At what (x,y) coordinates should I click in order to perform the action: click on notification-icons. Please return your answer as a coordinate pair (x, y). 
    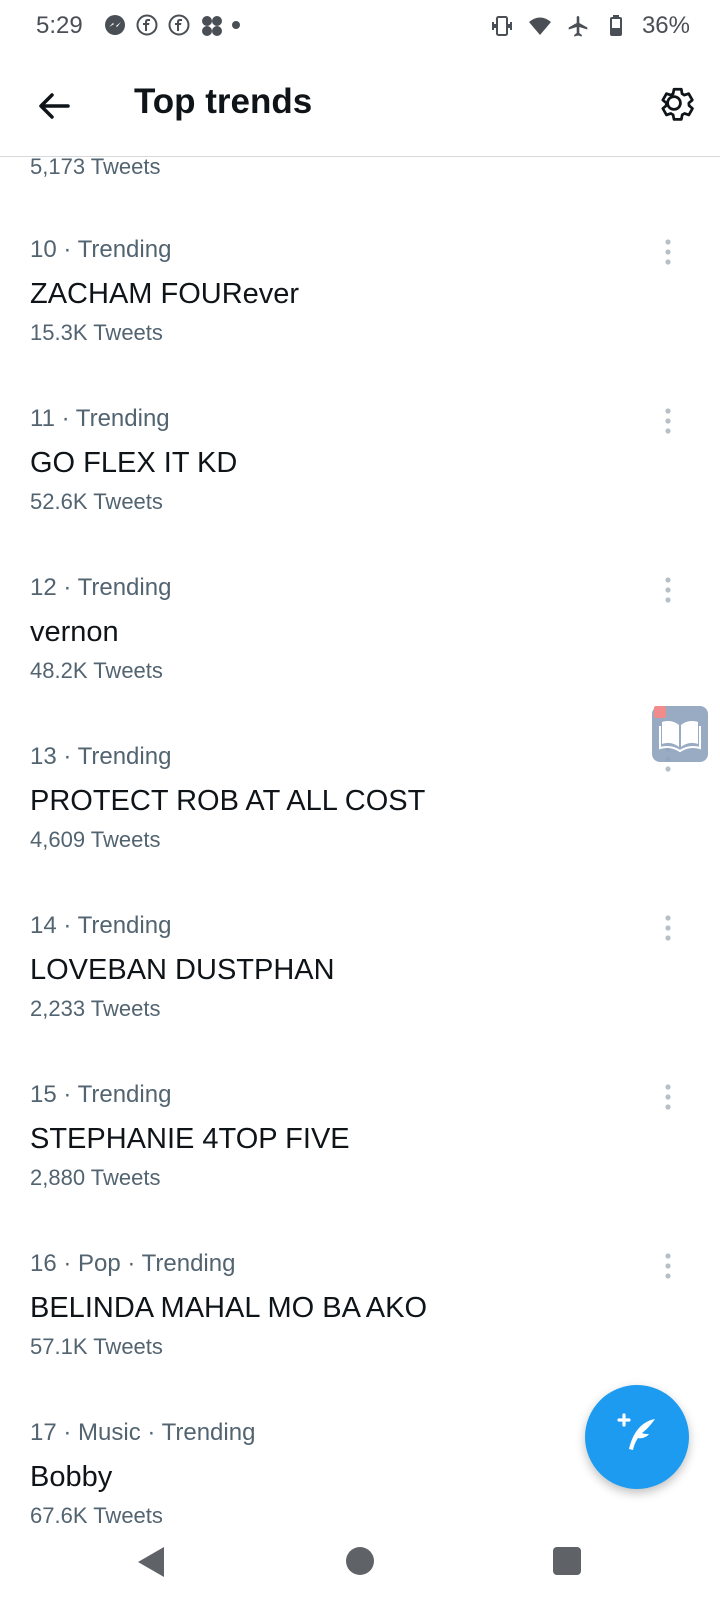
    Looking at the image, I should click on (172, 25).